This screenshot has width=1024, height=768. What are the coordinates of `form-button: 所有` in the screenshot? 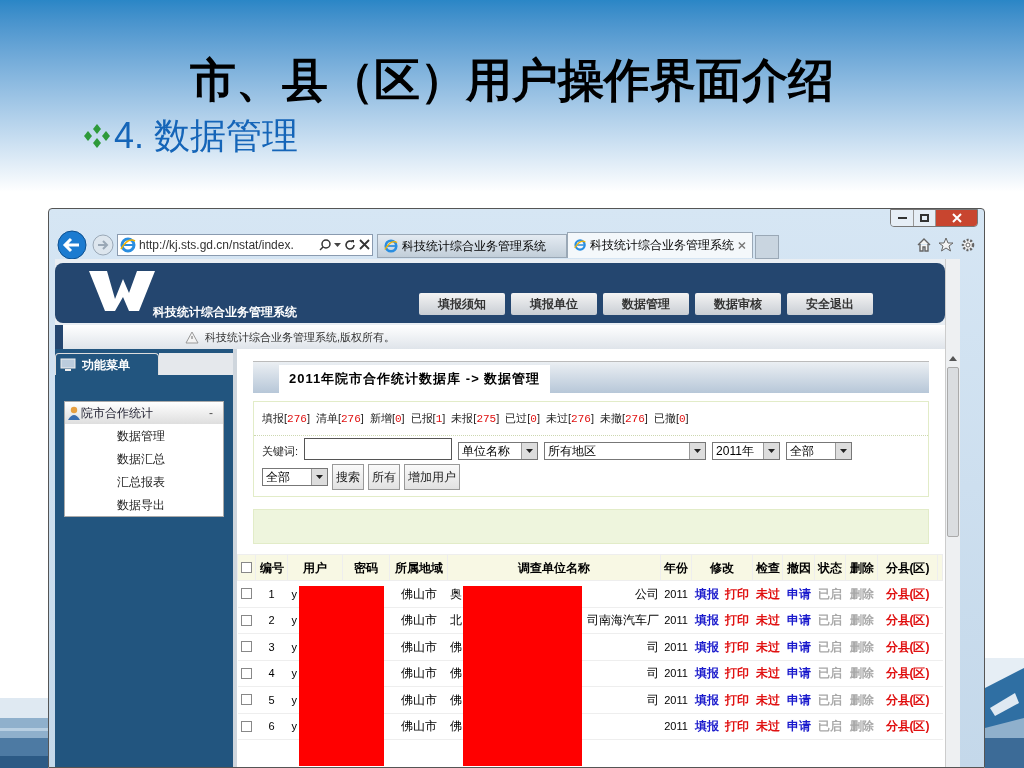 It's located at (384, 477).